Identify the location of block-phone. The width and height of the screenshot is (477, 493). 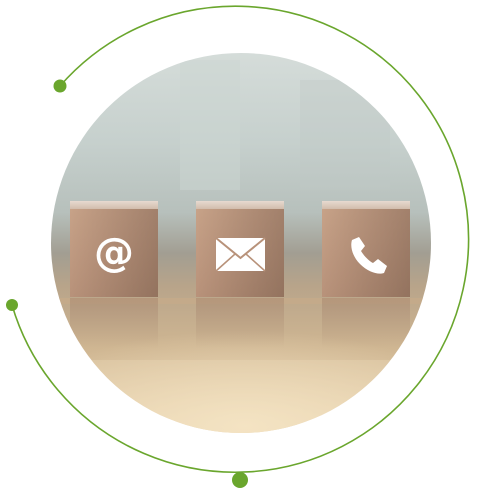
(366, 274).